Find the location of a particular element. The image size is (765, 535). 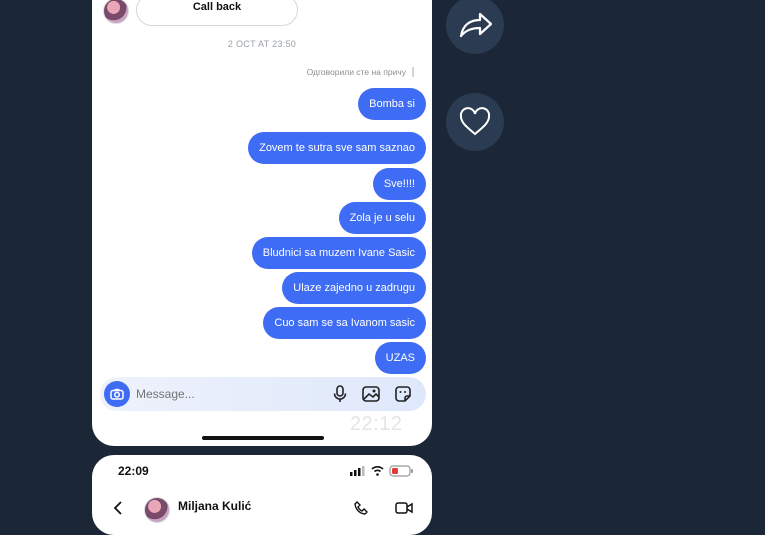

time-watermark: 22:12 is located at coordinates (376, 424).